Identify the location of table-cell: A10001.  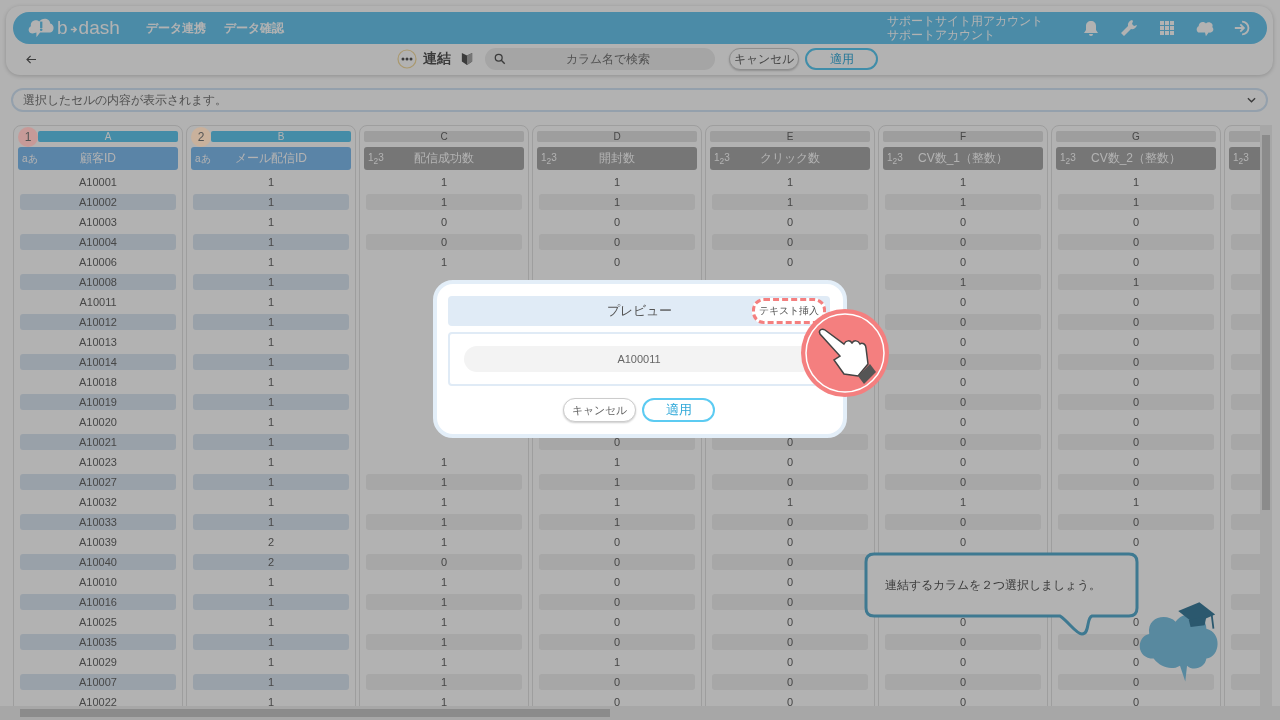
(98, 182).